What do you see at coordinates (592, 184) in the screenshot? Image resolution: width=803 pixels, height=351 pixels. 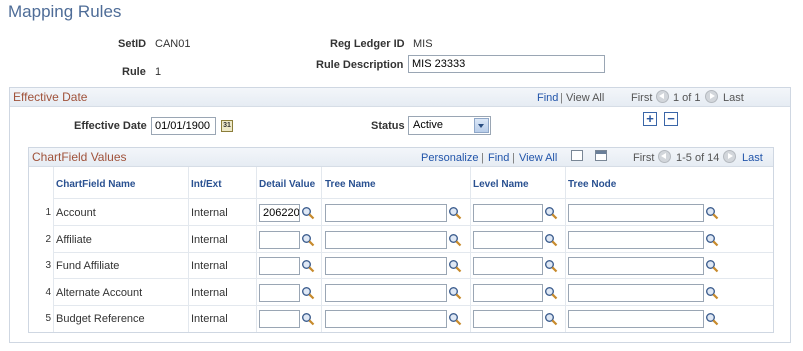 I see `column-header-tree-node: Tree Node` at bounding box center [592, 184].